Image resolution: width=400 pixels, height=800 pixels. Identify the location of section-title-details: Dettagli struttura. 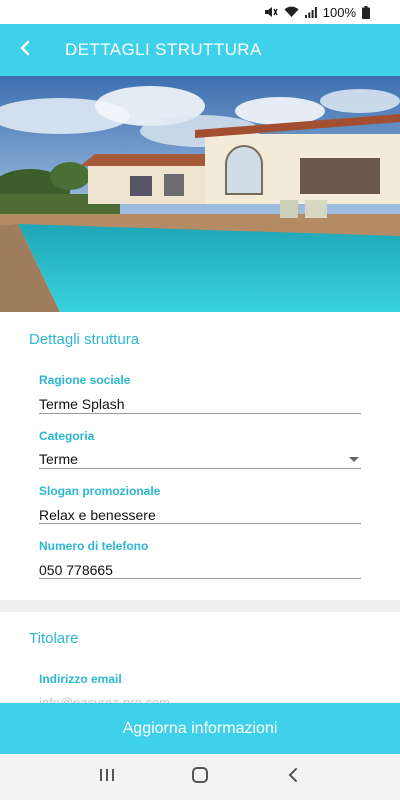
(84, 339).